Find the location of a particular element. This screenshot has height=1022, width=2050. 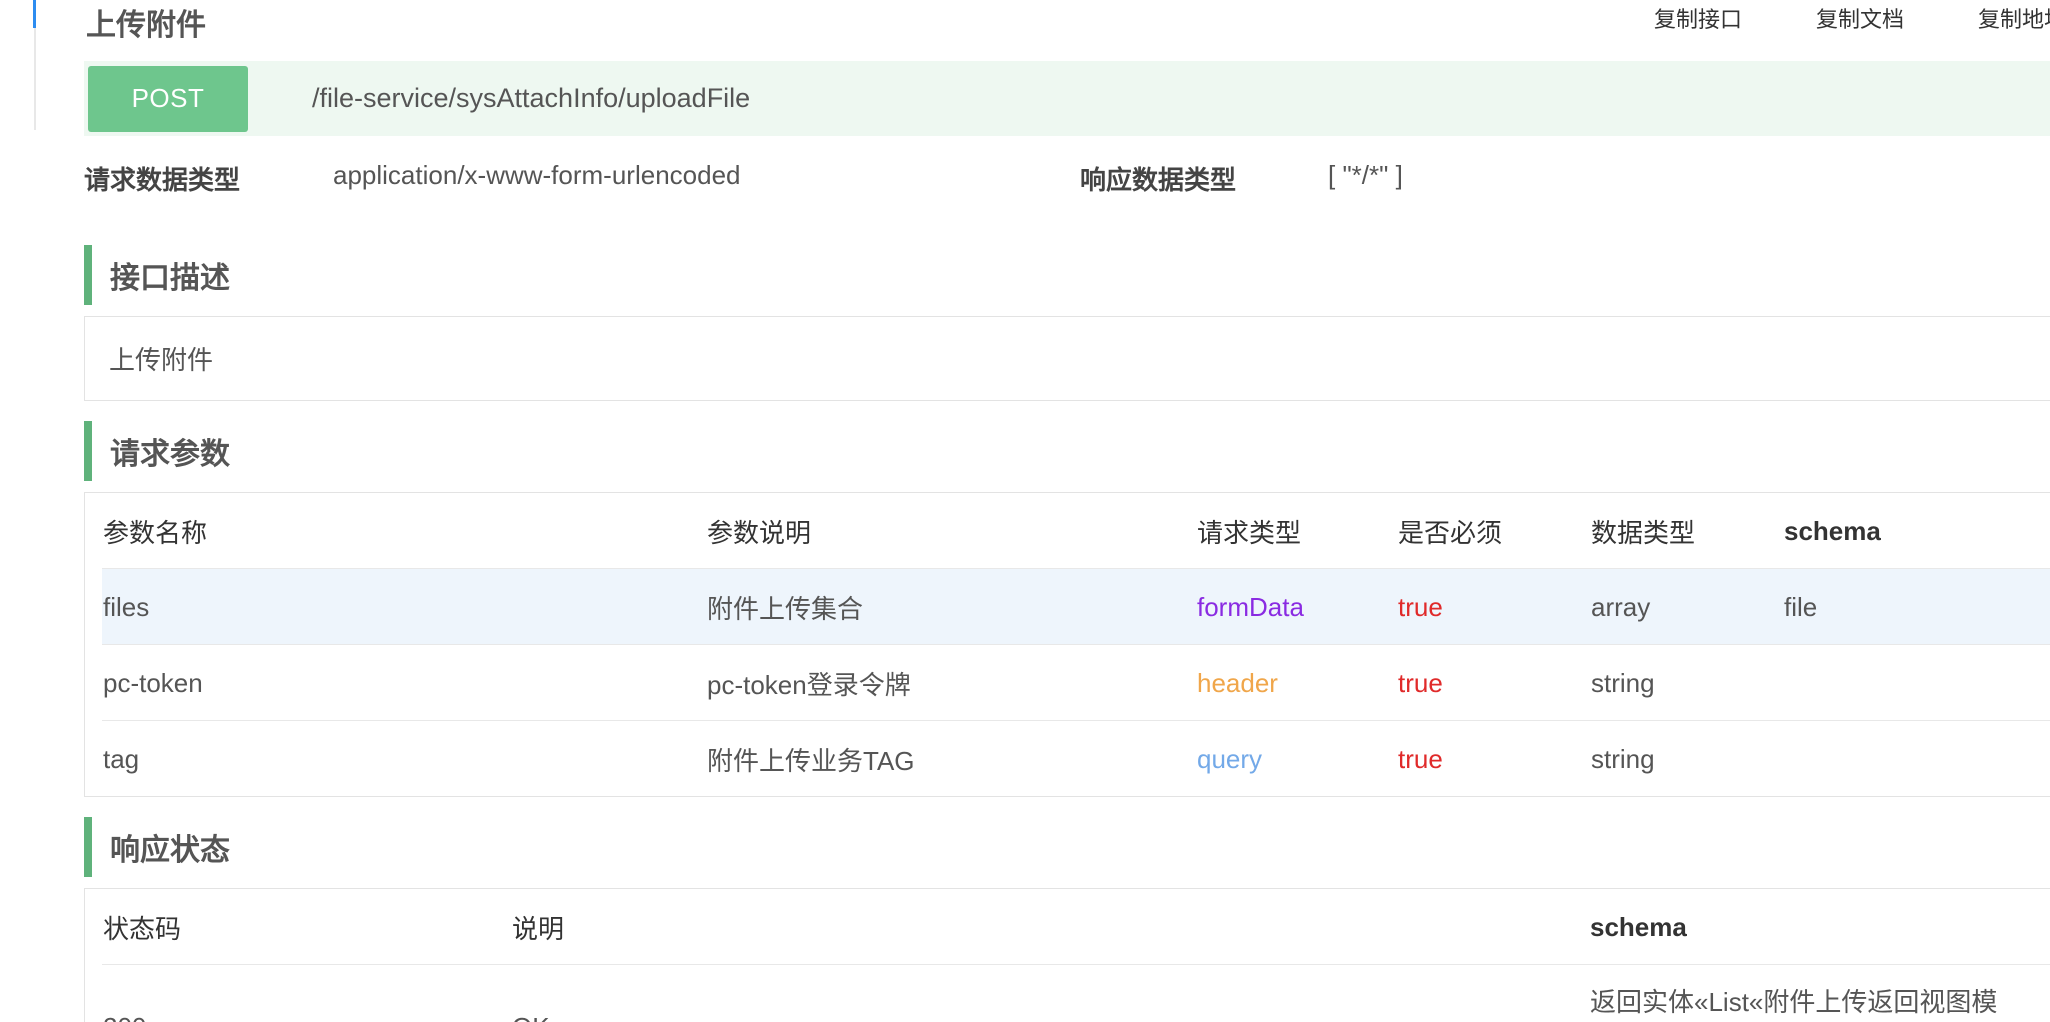

table-row: tag 附件上传业务TAG query true string is located at coordinates (1076, 759).